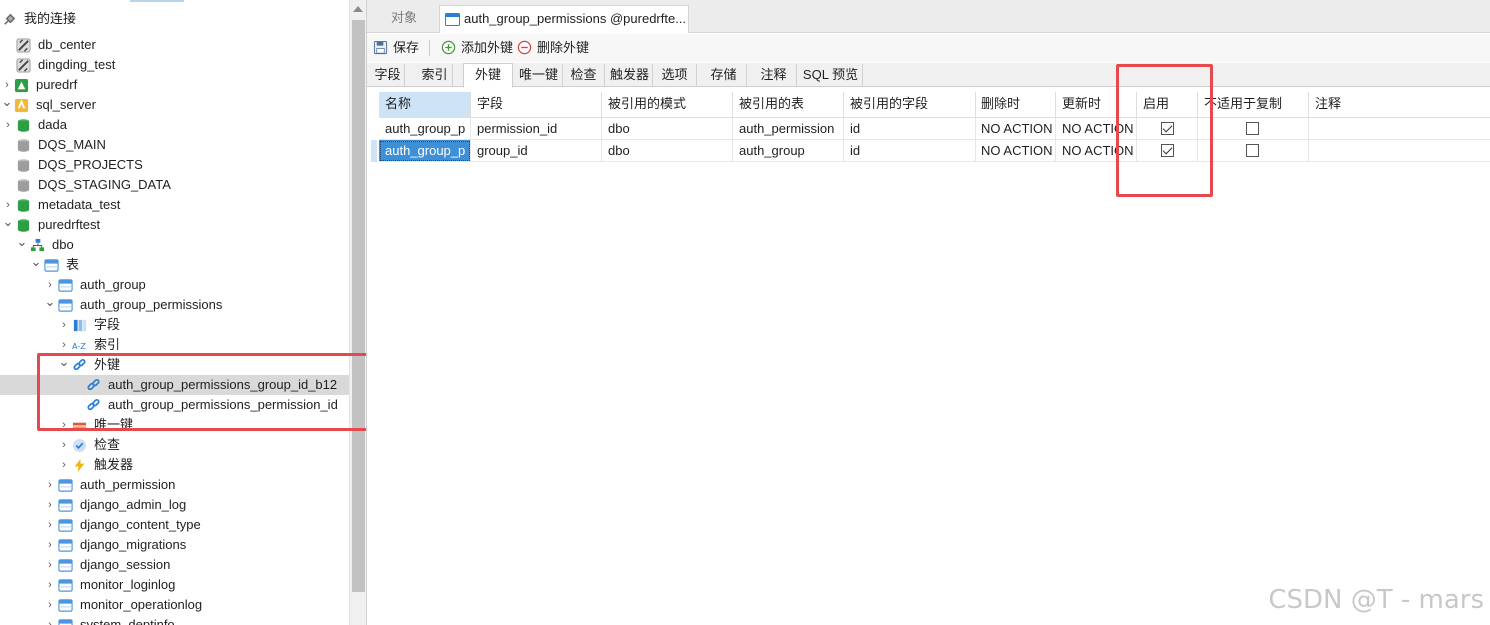 The image size is (1490, 625). What do you see at coordinates (174, 585) in the screenshot?
I see `tree-node: › monitor_loginlog` at bounding box center [174, 585].